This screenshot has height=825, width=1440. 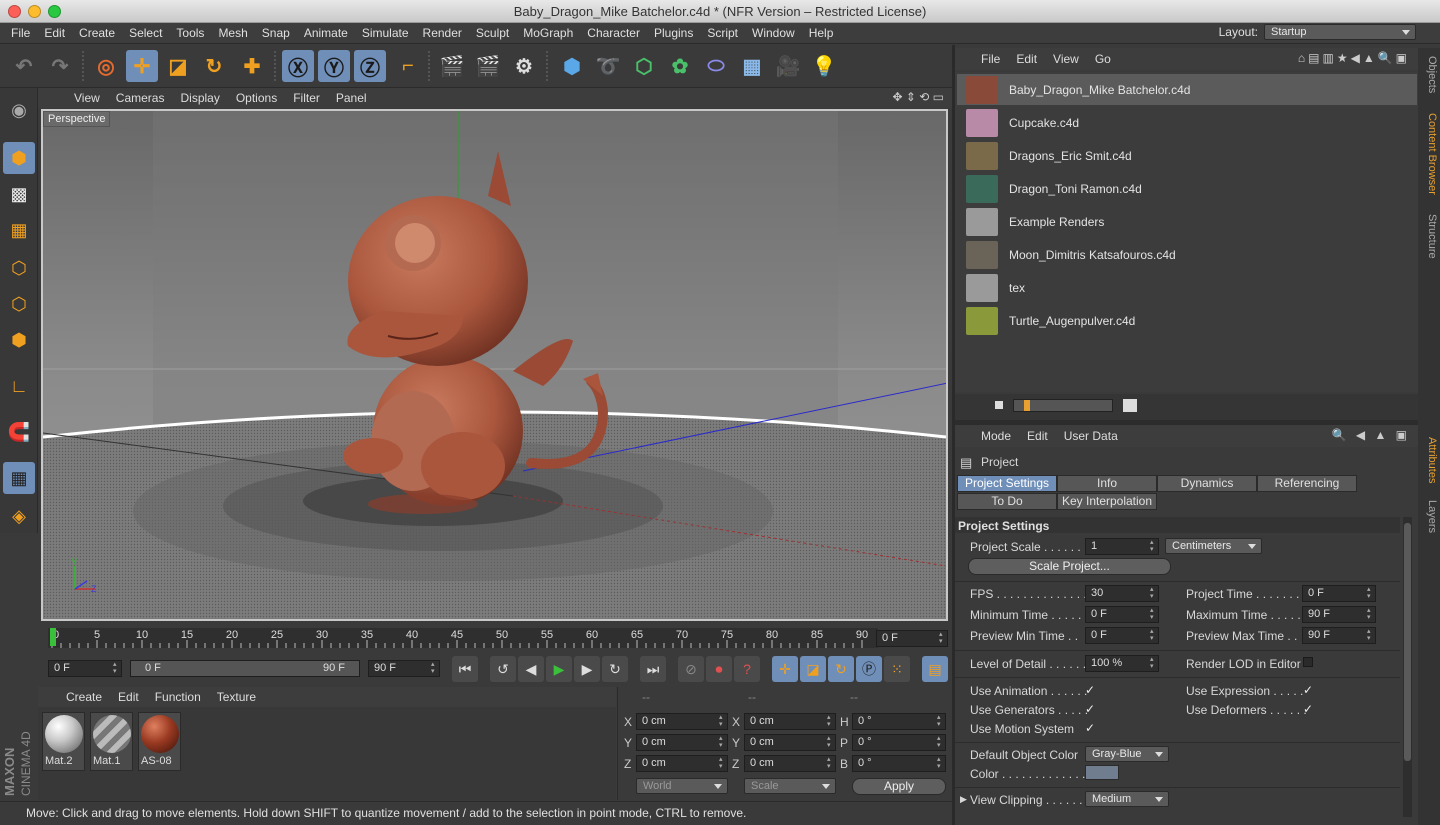 What do you see at coordinates (716, 66) in the screenshot?
I see `deformer-icon: ⬭` at bounding box center [716, 66].